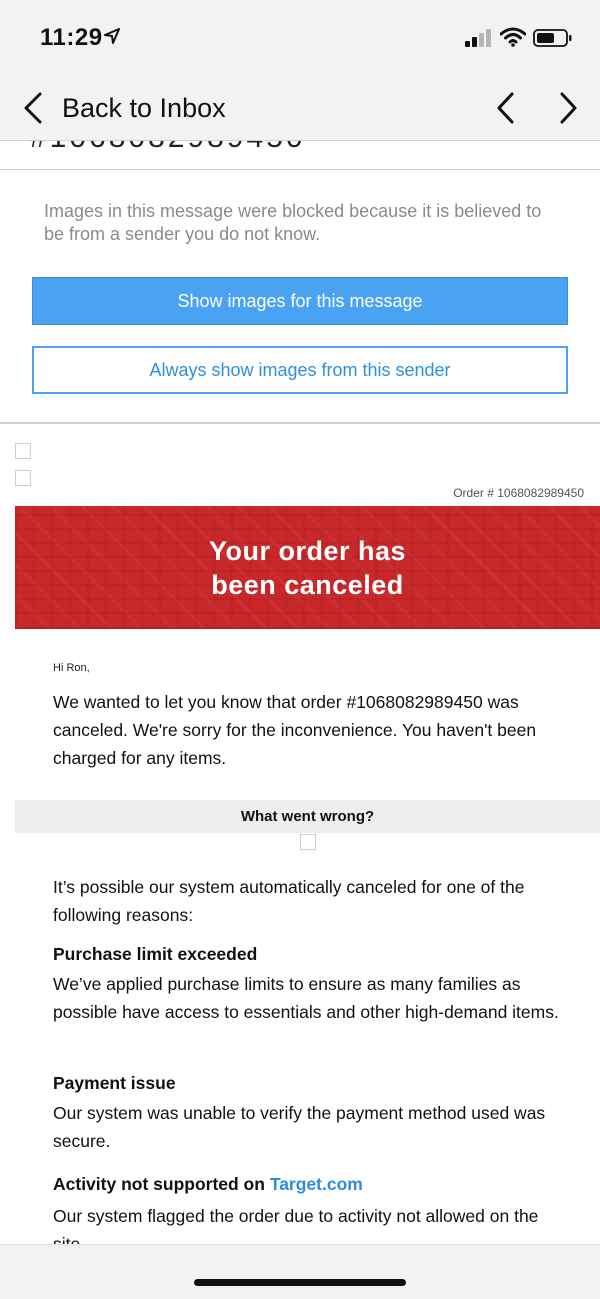 The width and height of the screenshot is (600, 1299). What do you see at coordinates (112, 36) in the screenshot?
I see `location-arrow-icon` at bounding box center [112, 36].